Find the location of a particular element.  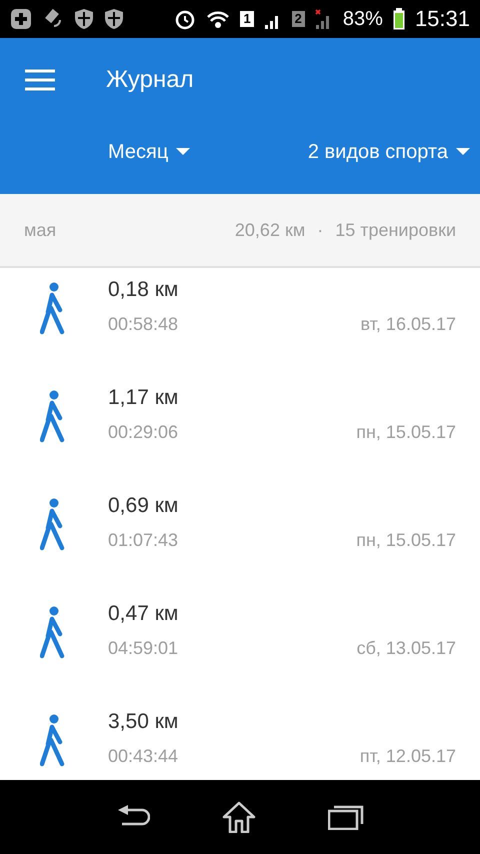

workout-distance: 0,47 км is located at coordinates (144, 614).